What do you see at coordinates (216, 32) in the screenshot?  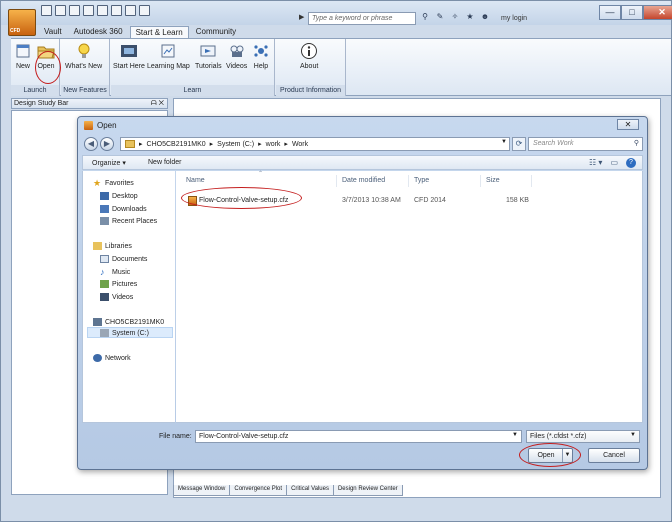 I see `tab-community: Community` at bounding box center [216, 32].